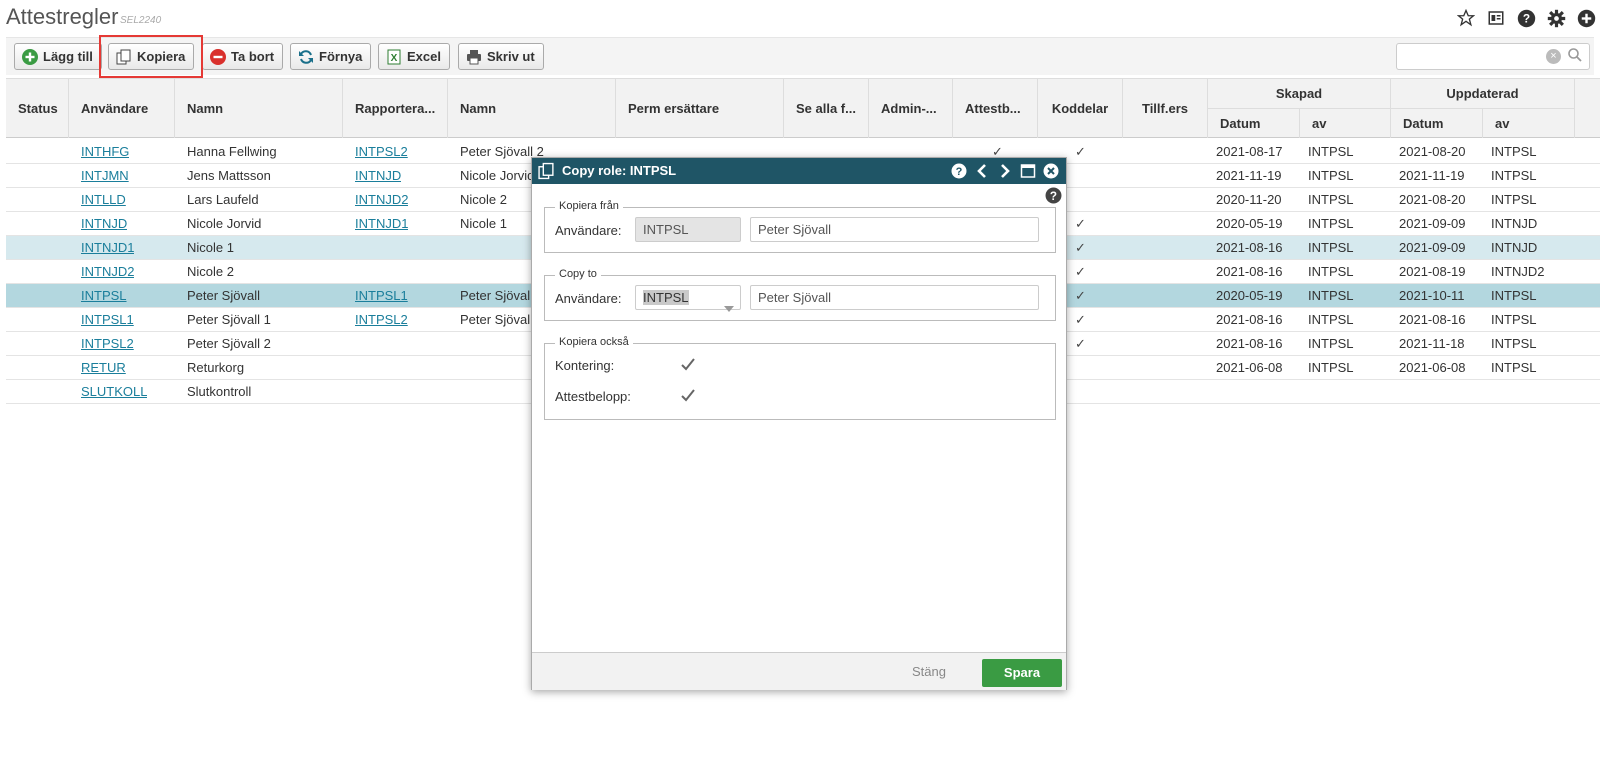  Describe the element at coordinates (1466, 18) in the screenshot. I see `star-icon` at that location.